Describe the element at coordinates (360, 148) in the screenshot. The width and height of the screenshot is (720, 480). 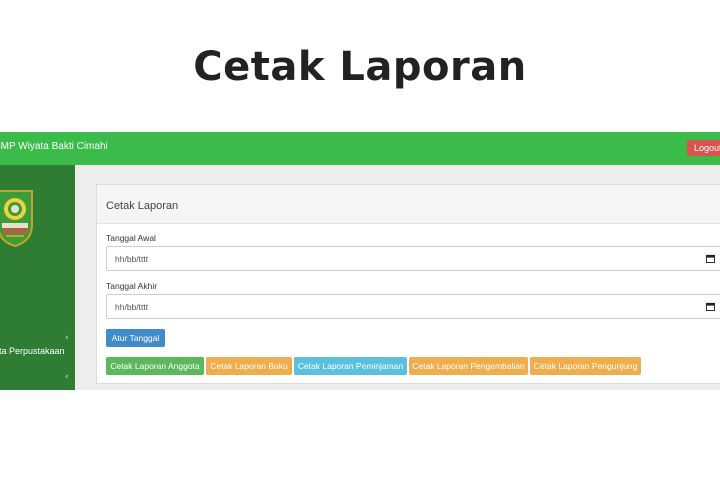
I see `top-navbar: SMP Wiyata Bakti Cimahi Logout` at that location.